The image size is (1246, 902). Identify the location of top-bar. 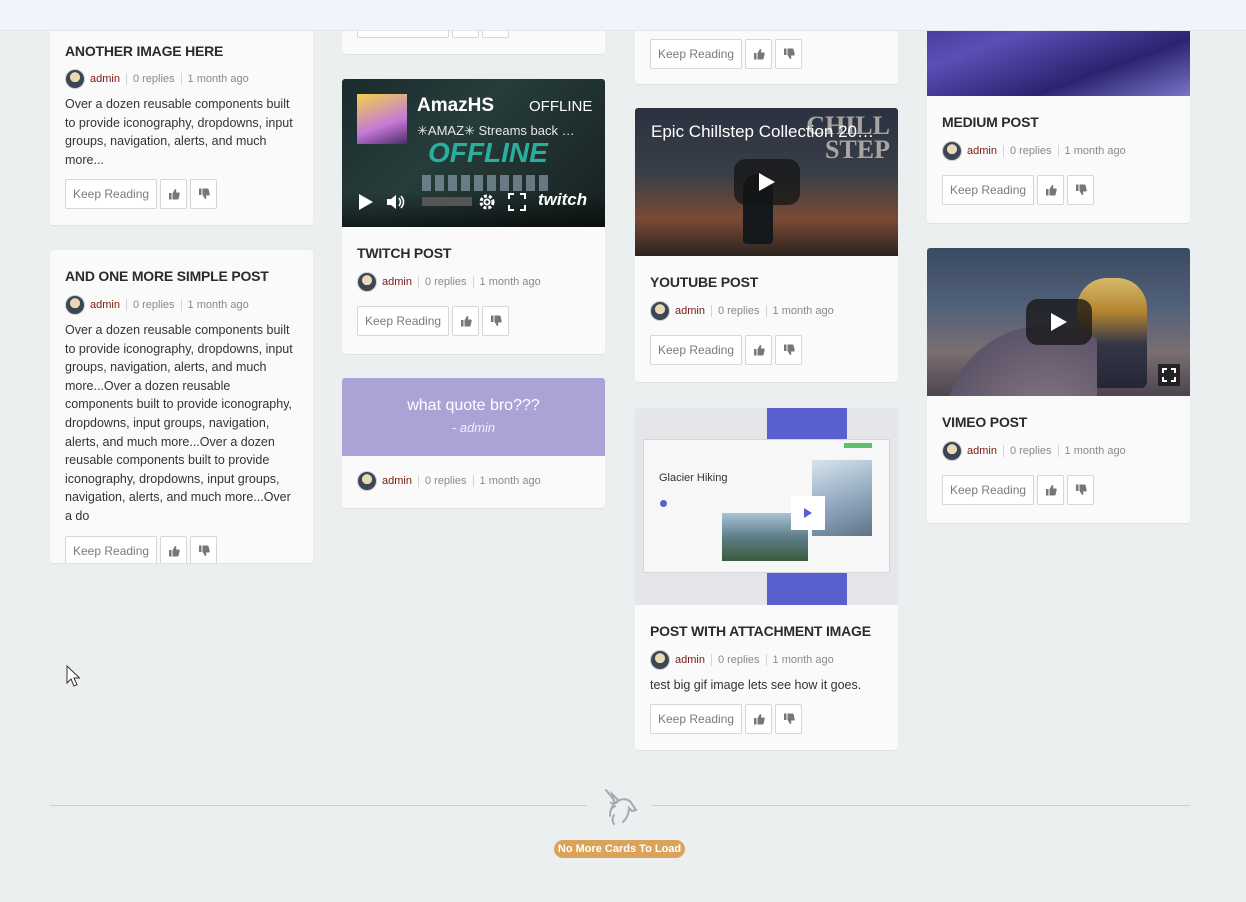
(623, 15).